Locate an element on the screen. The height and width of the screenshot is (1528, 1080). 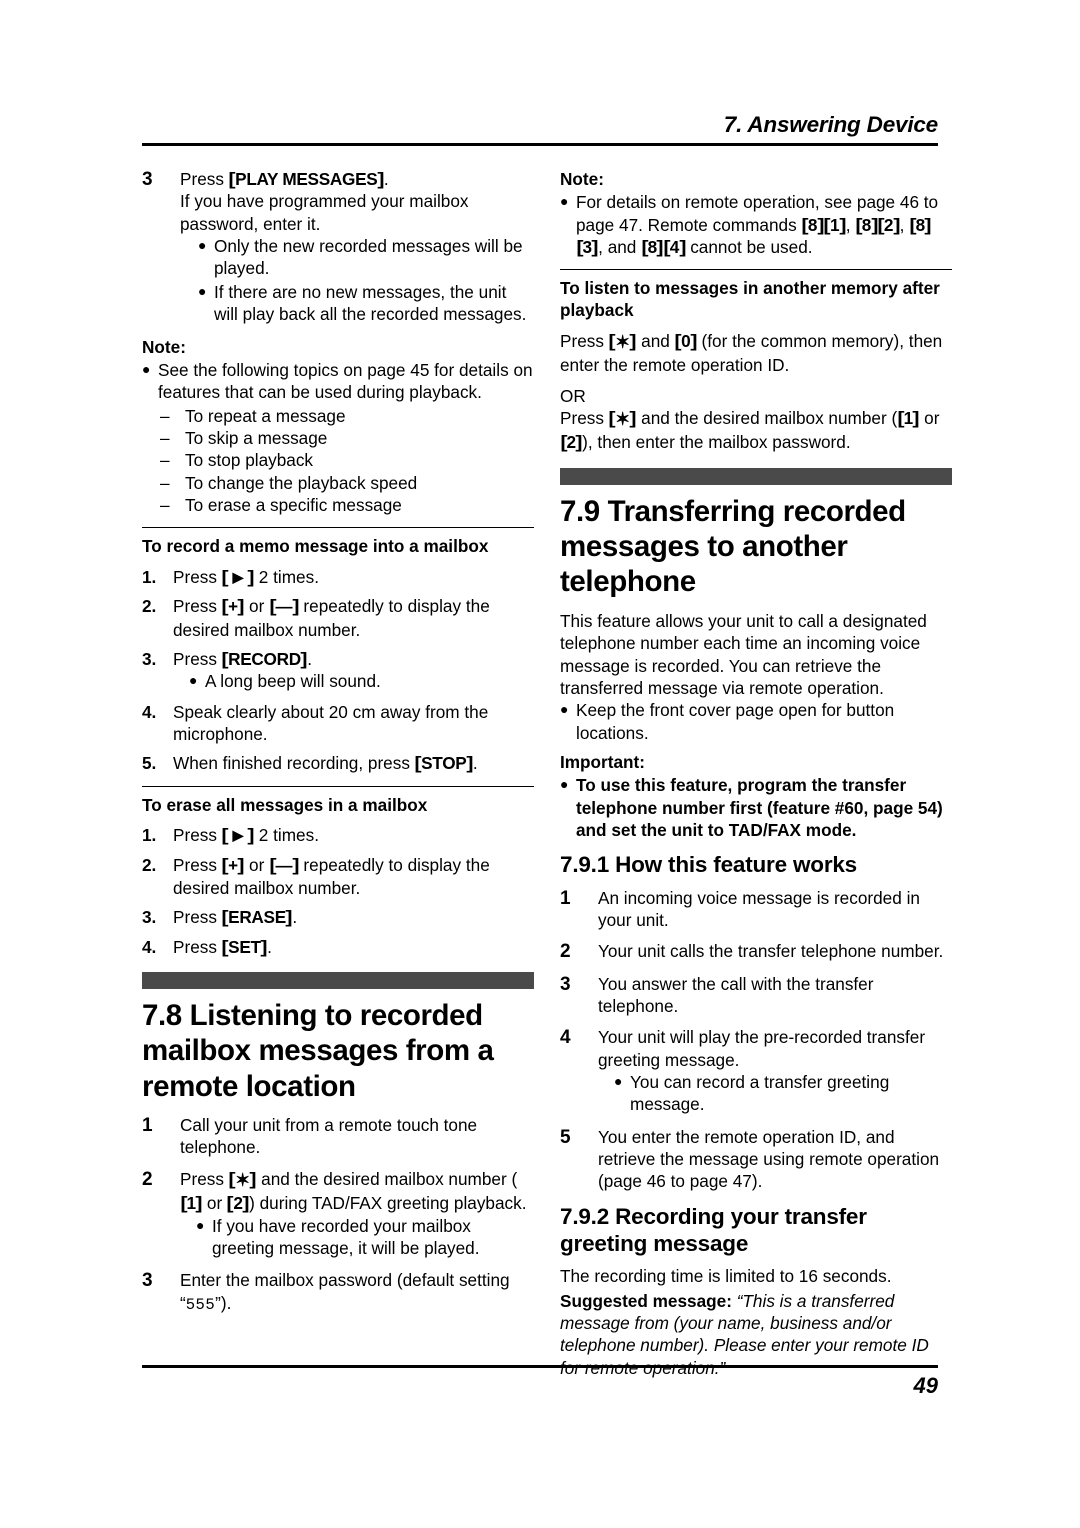
section-heading-791: 7.9.1 How this feature works is located at coordinates (708, 865).